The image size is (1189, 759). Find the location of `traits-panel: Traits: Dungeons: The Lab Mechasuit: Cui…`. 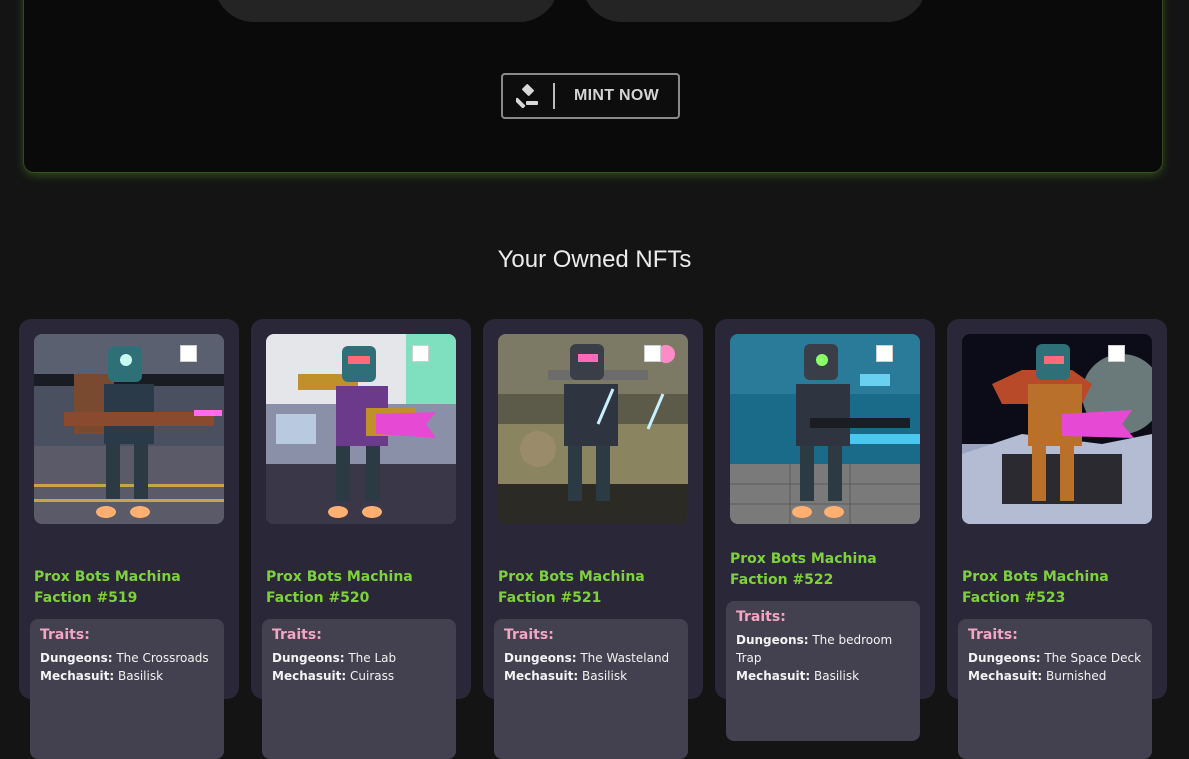

traits-panel: Traits: Dungeons: The Lab Mechasuit: Cui… is located at coordinates (359, 689).